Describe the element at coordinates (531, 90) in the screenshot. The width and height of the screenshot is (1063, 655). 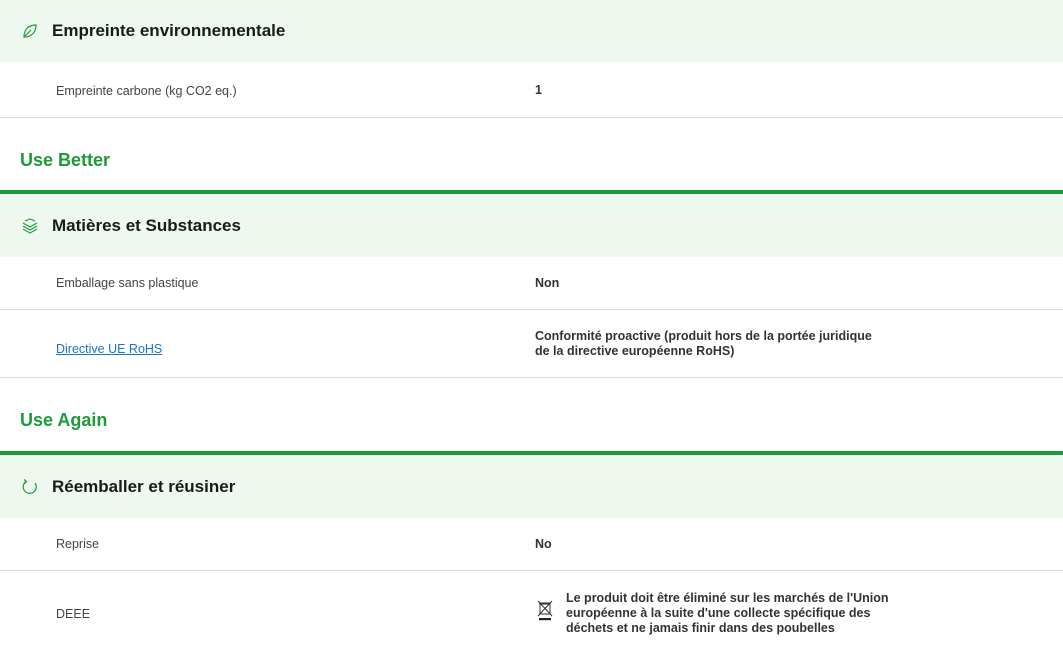
I see `table-row: Empreinte carbone (kg CO2 eq.) 1` at that location.